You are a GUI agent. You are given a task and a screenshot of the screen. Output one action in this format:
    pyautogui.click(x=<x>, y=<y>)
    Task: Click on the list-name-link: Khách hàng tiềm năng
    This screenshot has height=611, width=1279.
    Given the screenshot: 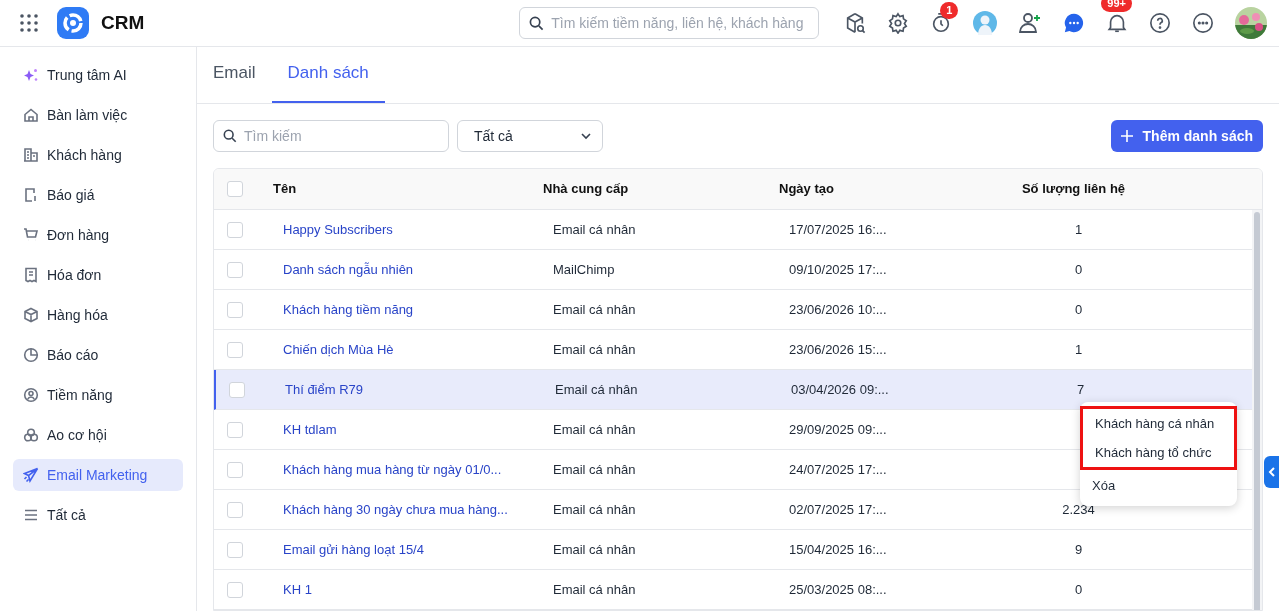 What is the action you would take?
    pyautogui.click(x=348, y=309)
    